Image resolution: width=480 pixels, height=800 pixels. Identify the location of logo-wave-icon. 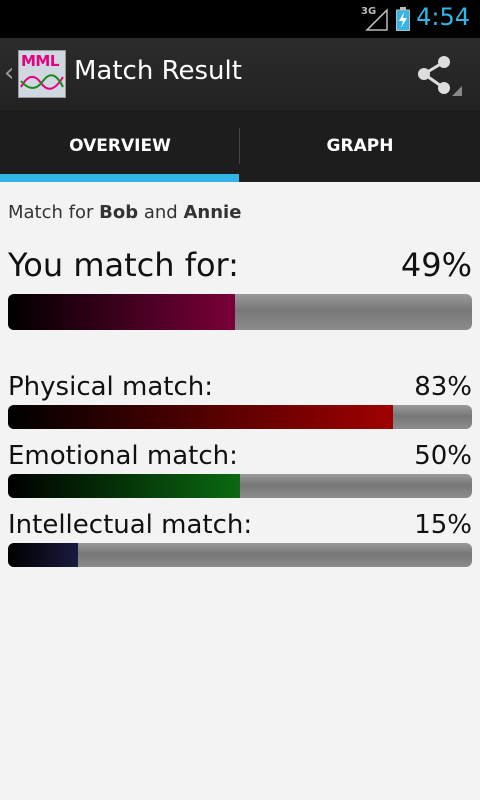
(42, 82).